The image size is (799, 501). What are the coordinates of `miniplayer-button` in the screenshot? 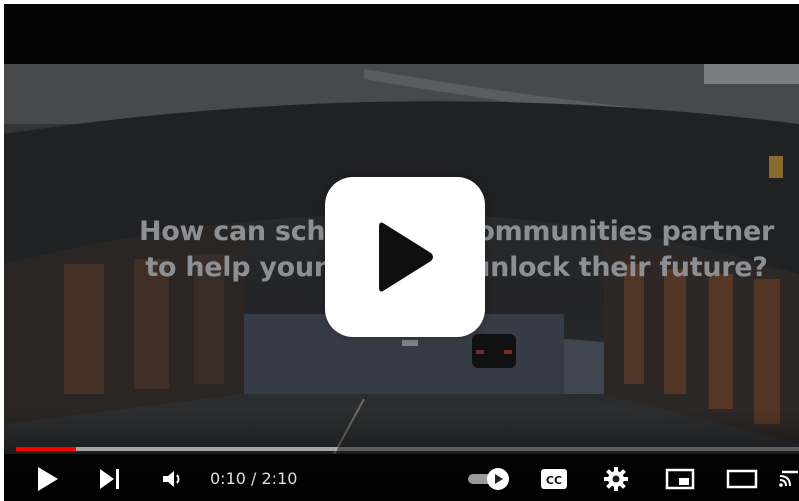 It's located at (680, 478).